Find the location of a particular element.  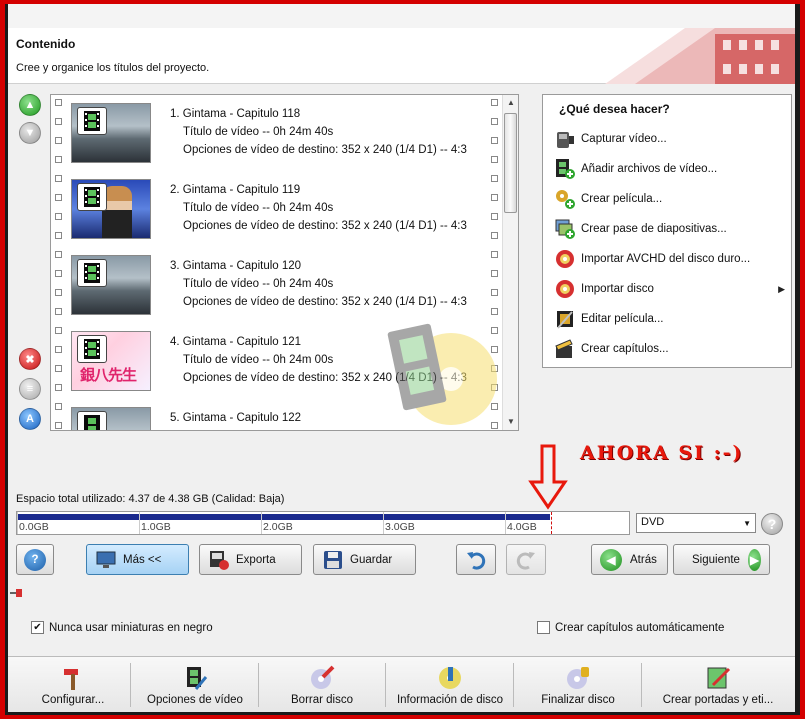

scroll-down-arrow-icon: ▼ is located at coordinates (510, 422).